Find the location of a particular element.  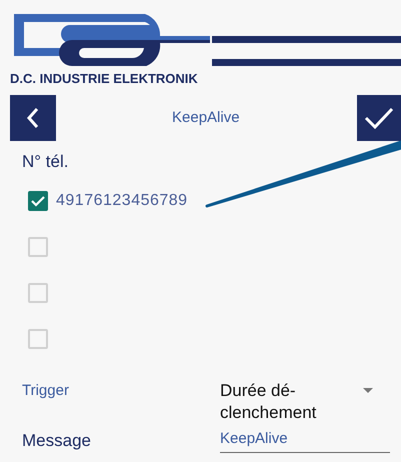

trigger-dropdown: Durée dé-clenchement is located at coordinates (300, 402).